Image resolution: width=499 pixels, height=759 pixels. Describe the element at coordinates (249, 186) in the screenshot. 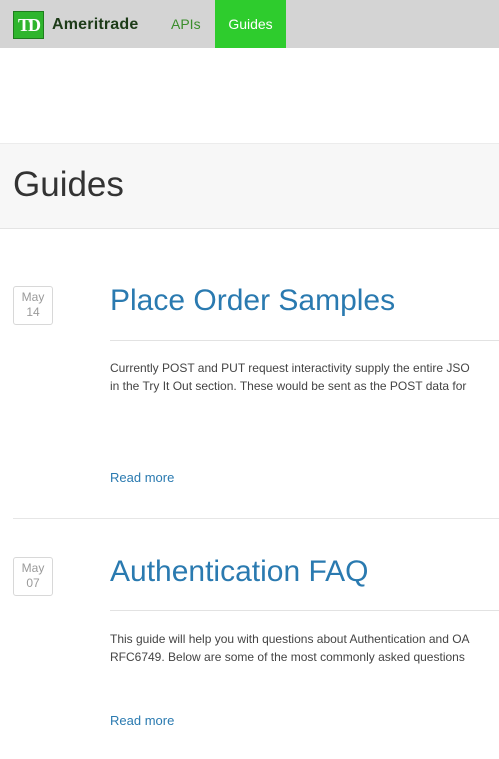

I see `page-header: Guides` at that location.